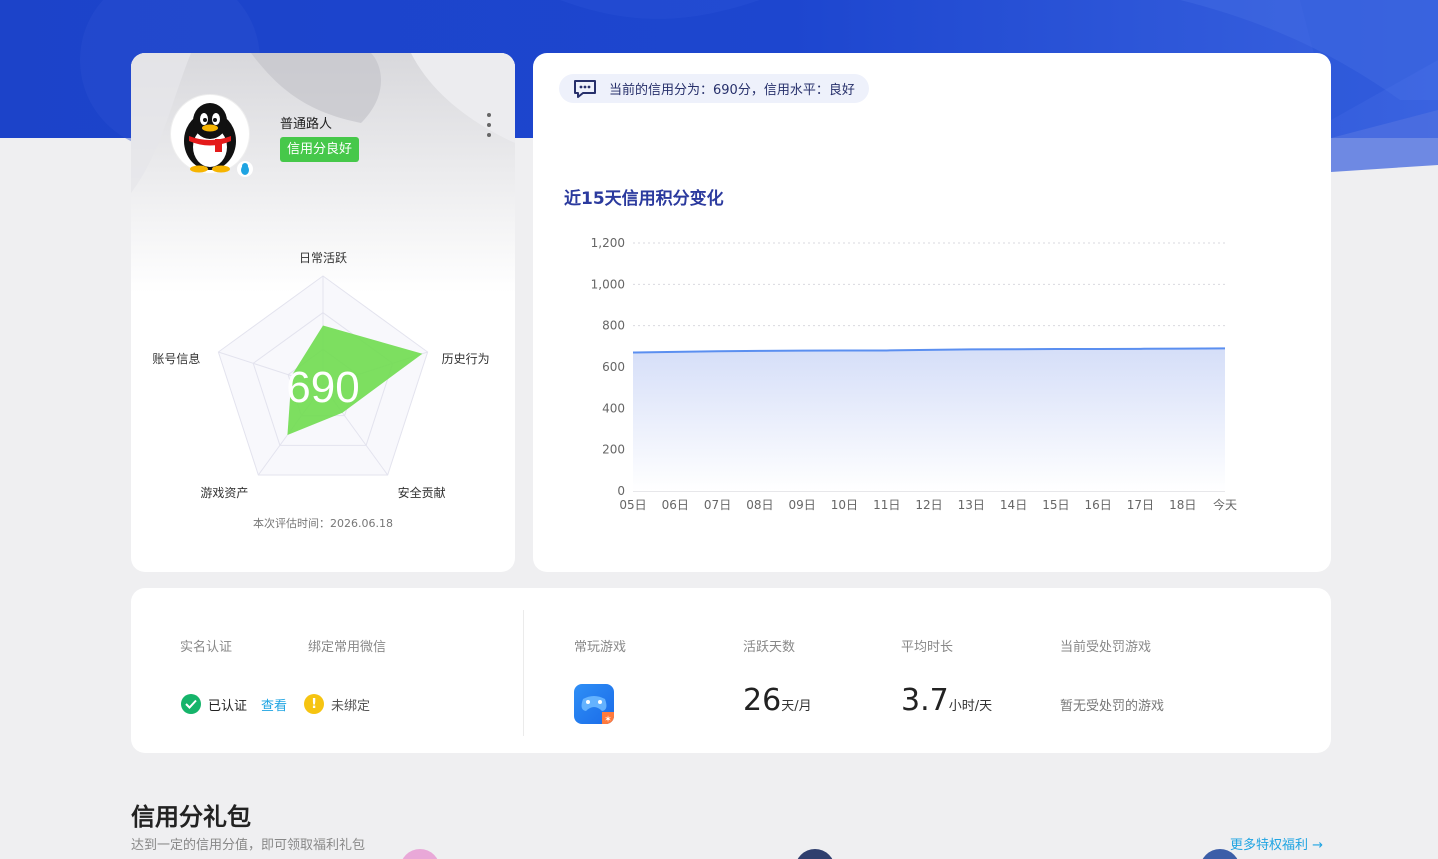  I want to click on y-tick-label: 0, so click(621, 491).